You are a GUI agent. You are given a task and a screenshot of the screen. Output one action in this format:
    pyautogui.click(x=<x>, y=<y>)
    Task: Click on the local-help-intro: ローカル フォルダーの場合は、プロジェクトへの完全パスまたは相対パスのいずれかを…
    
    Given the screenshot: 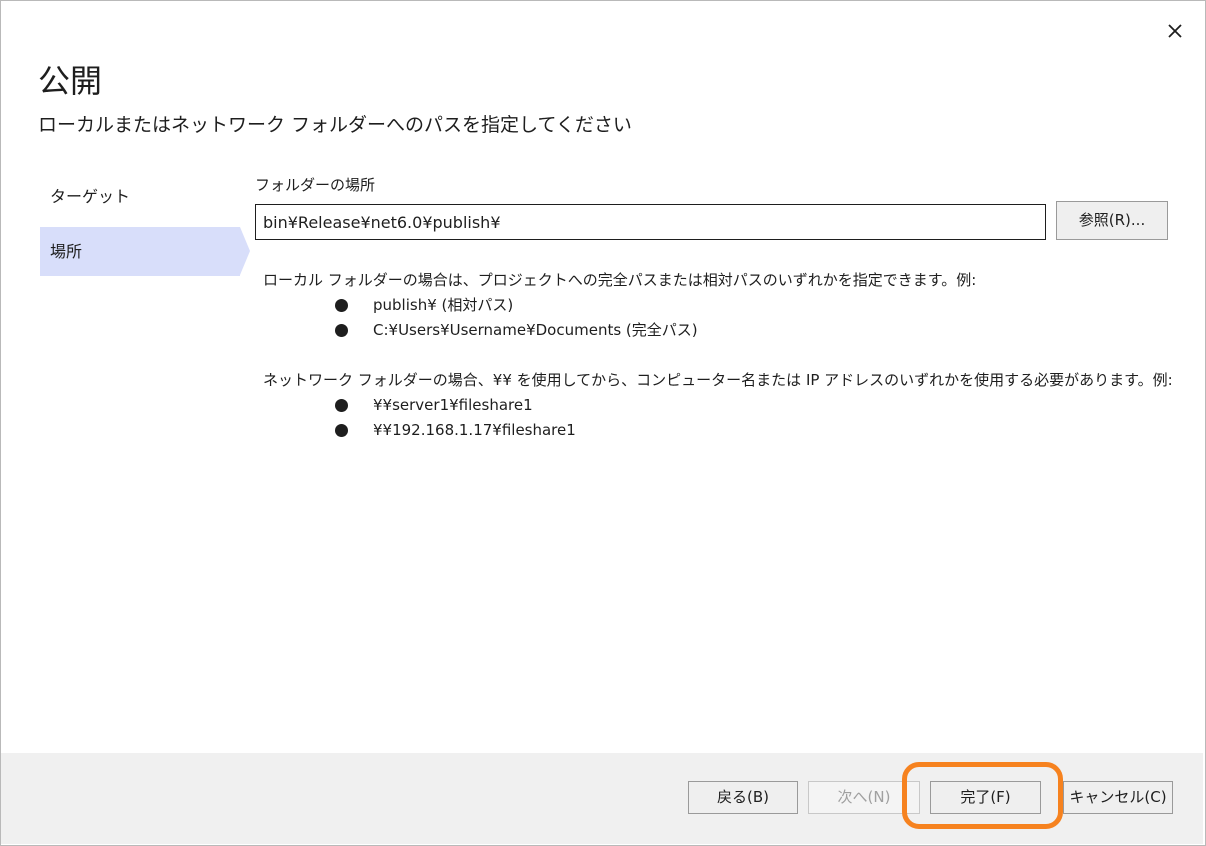 What is the action you would take?
    pyautogui.click(x=620, y=280)
    